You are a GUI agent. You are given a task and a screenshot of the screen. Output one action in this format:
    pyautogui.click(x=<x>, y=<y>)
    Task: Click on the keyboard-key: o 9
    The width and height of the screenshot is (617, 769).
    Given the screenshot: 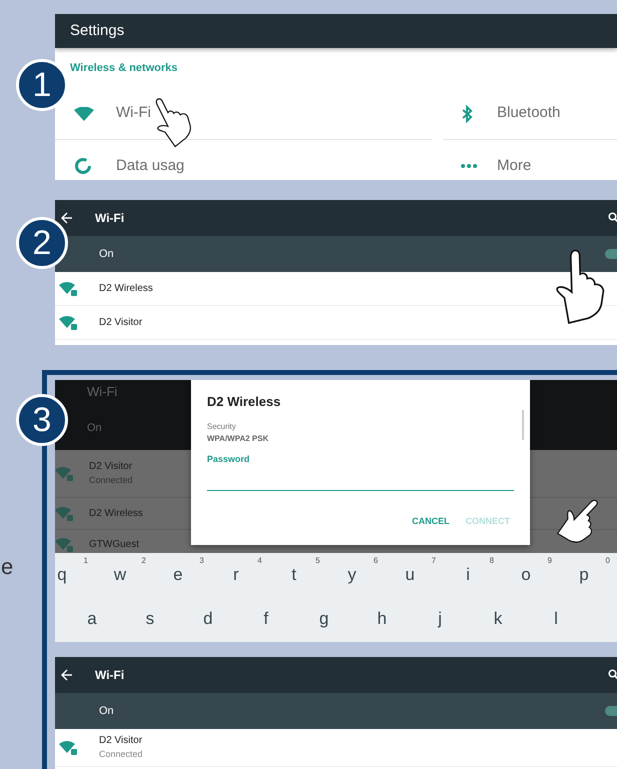 What is the action you would take?
    pyautogui.click(x=526, y=575)
    